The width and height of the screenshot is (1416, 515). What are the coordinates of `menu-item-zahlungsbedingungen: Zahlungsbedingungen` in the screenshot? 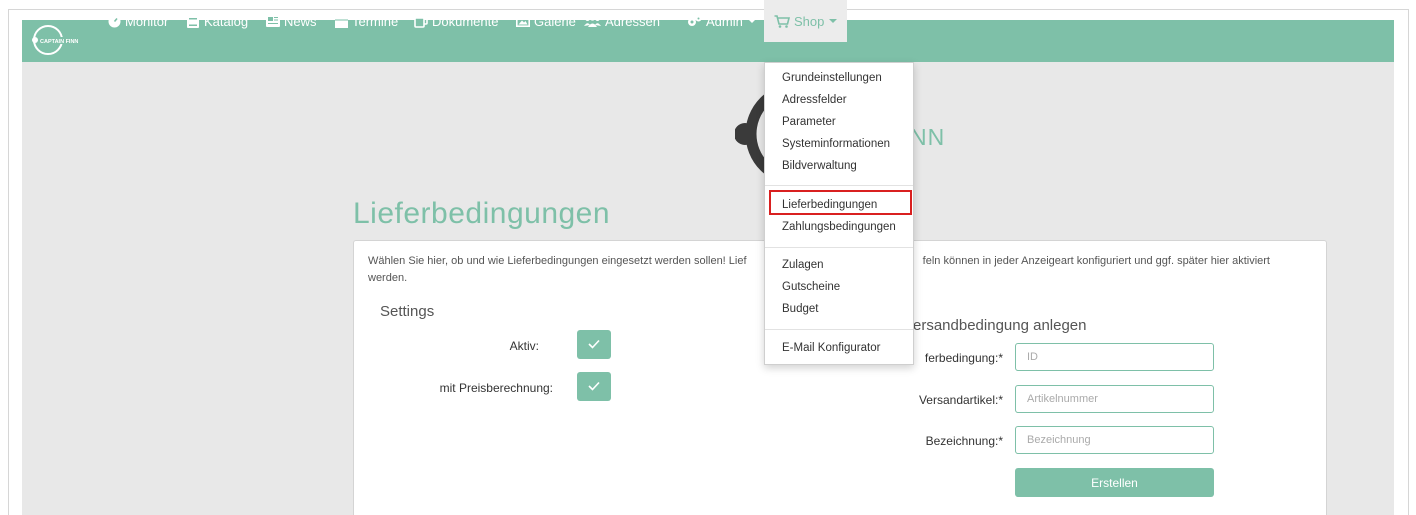 It's located at (839, 227).